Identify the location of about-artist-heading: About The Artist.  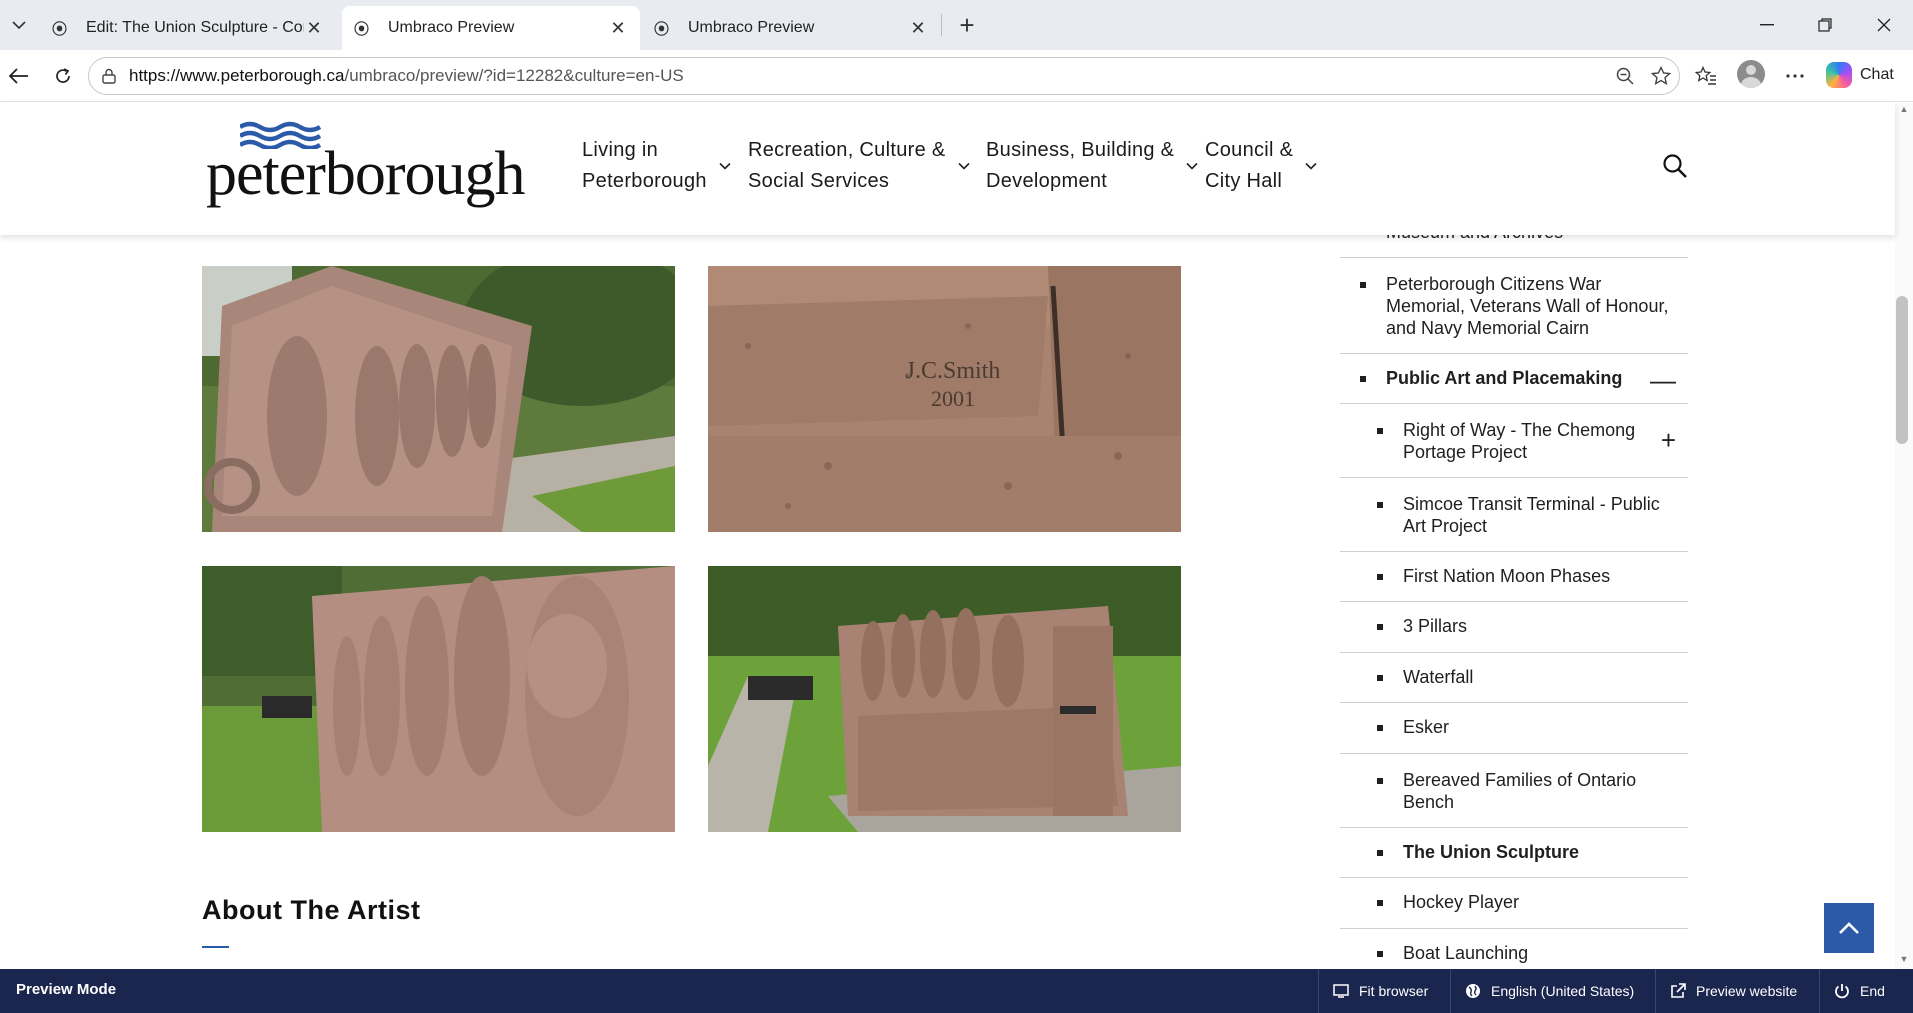
(311, 910).